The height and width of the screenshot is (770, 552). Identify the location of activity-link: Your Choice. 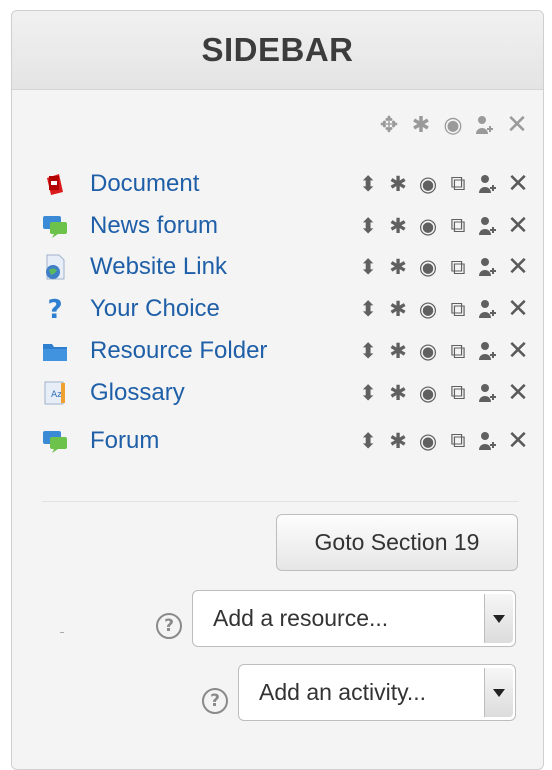
(155, 309).